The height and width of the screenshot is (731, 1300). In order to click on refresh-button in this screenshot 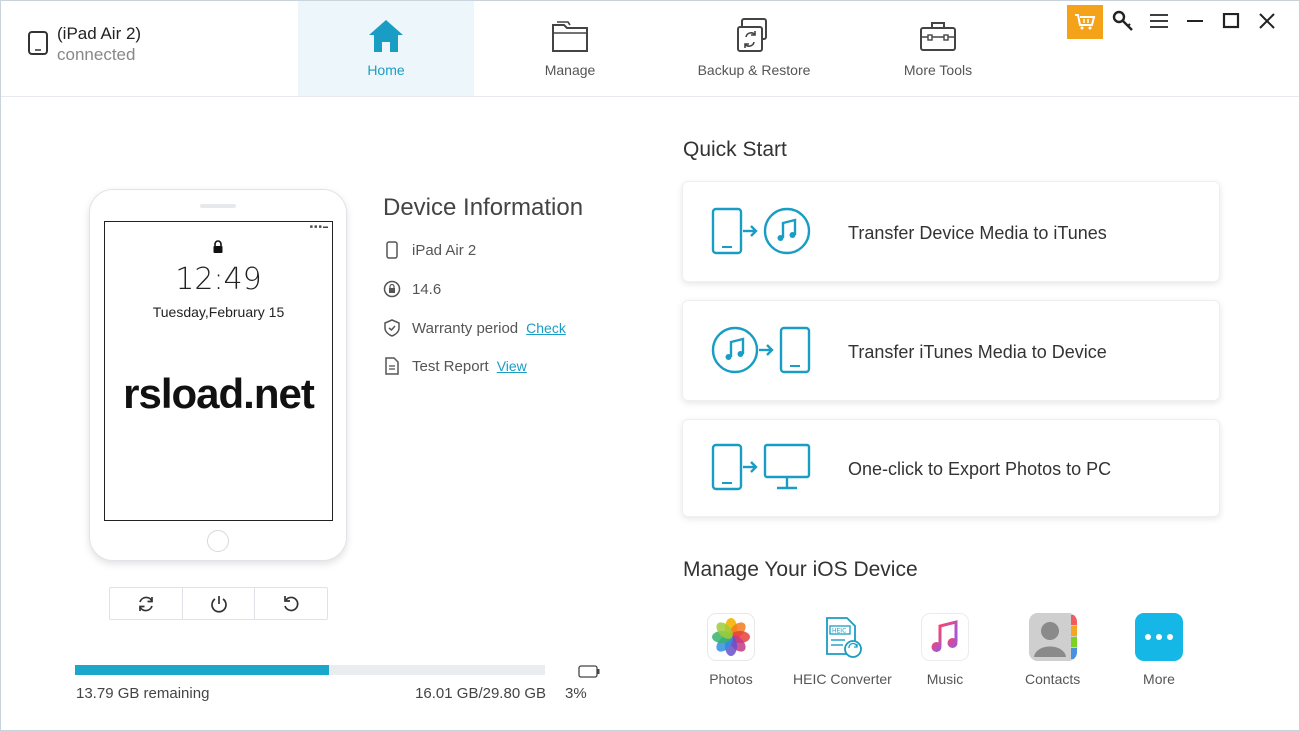, I will do `click(146, 603)`.